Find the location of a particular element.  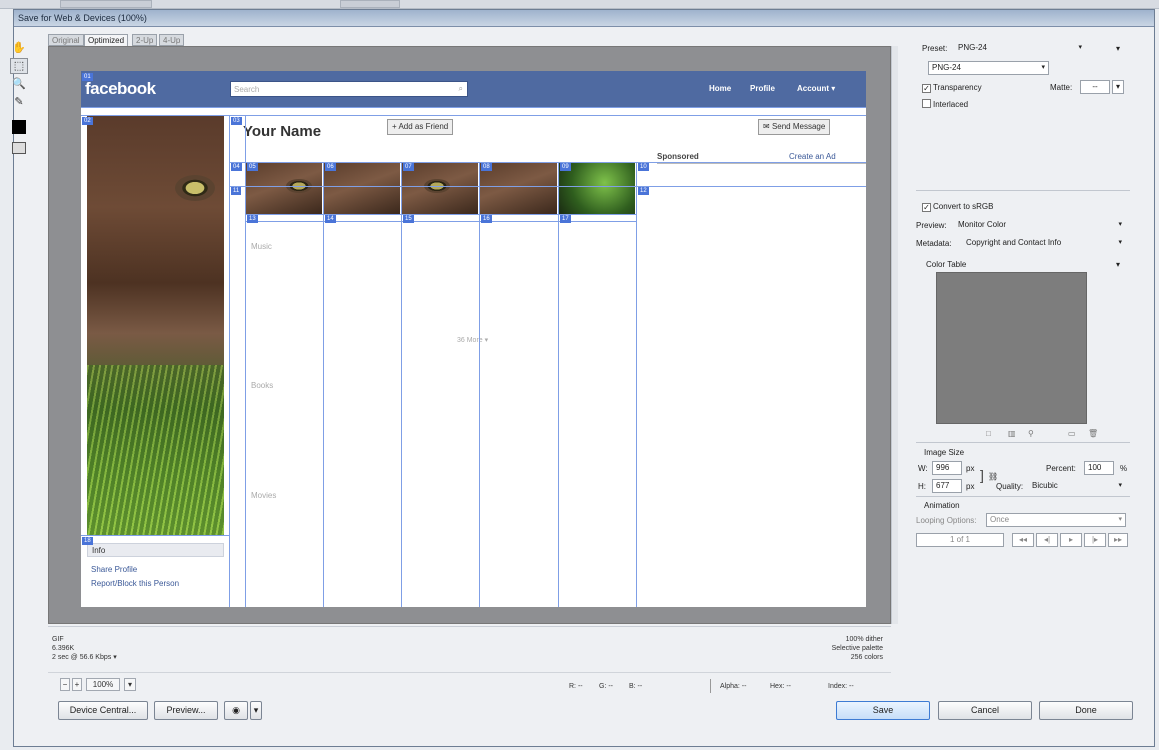

zoom-out-icon: − is located at coordinates (65, 684).